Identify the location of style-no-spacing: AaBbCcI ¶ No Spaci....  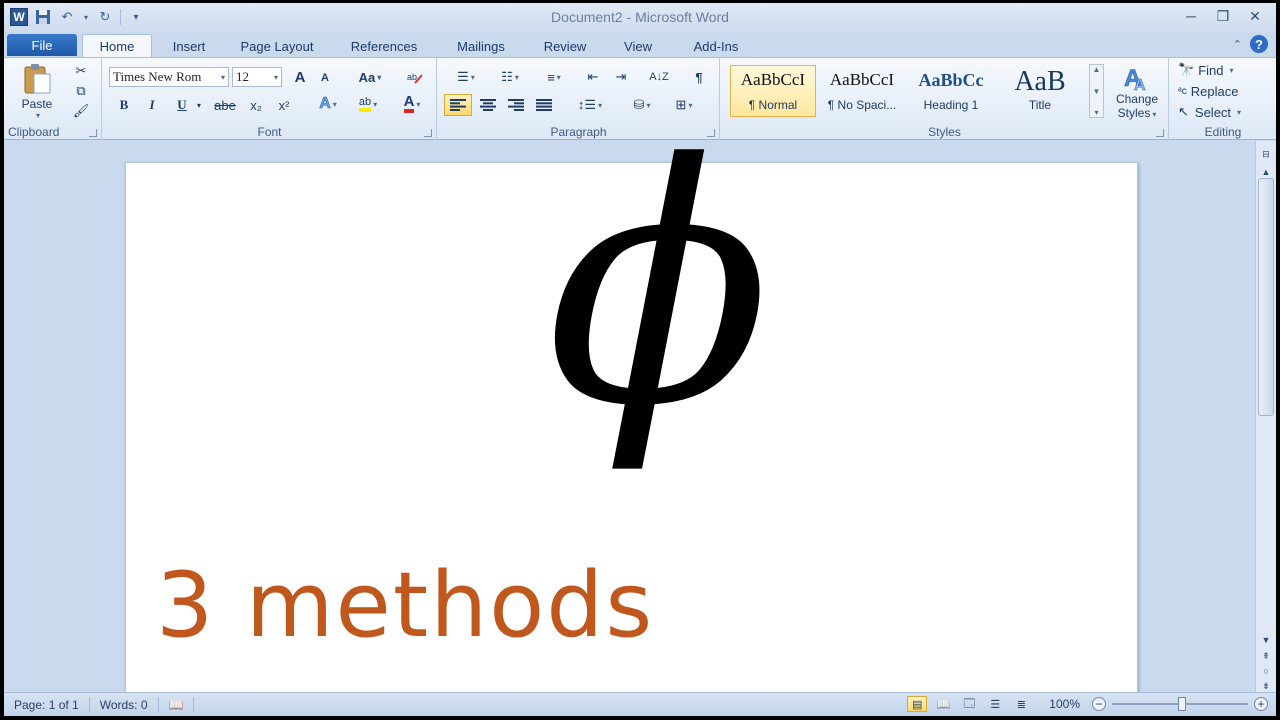
(862, 91).